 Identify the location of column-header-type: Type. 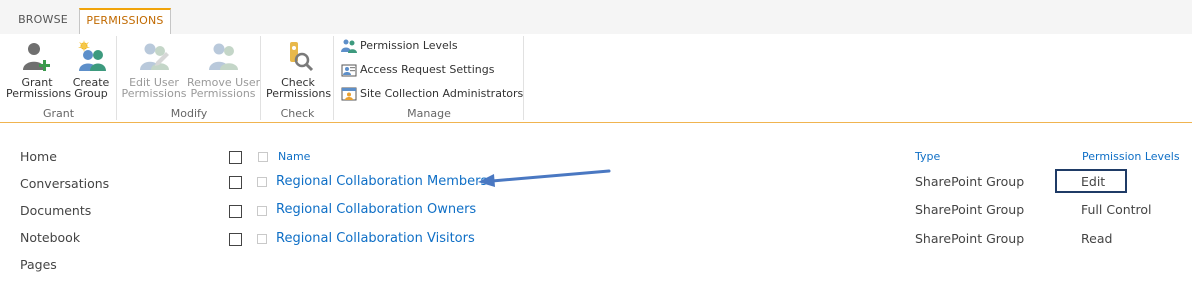
(927, 156).